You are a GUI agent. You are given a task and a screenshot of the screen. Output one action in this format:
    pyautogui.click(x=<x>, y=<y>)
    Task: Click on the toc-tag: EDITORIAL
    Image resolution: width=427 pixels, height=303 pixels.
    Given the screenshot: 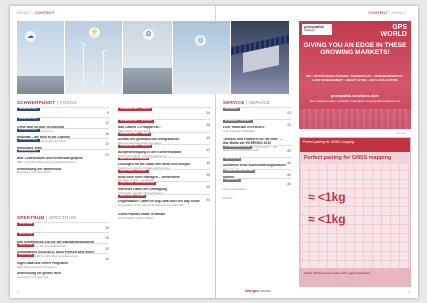 What is the action you would take?
    pyautogui.click(x=231, y=109)
    